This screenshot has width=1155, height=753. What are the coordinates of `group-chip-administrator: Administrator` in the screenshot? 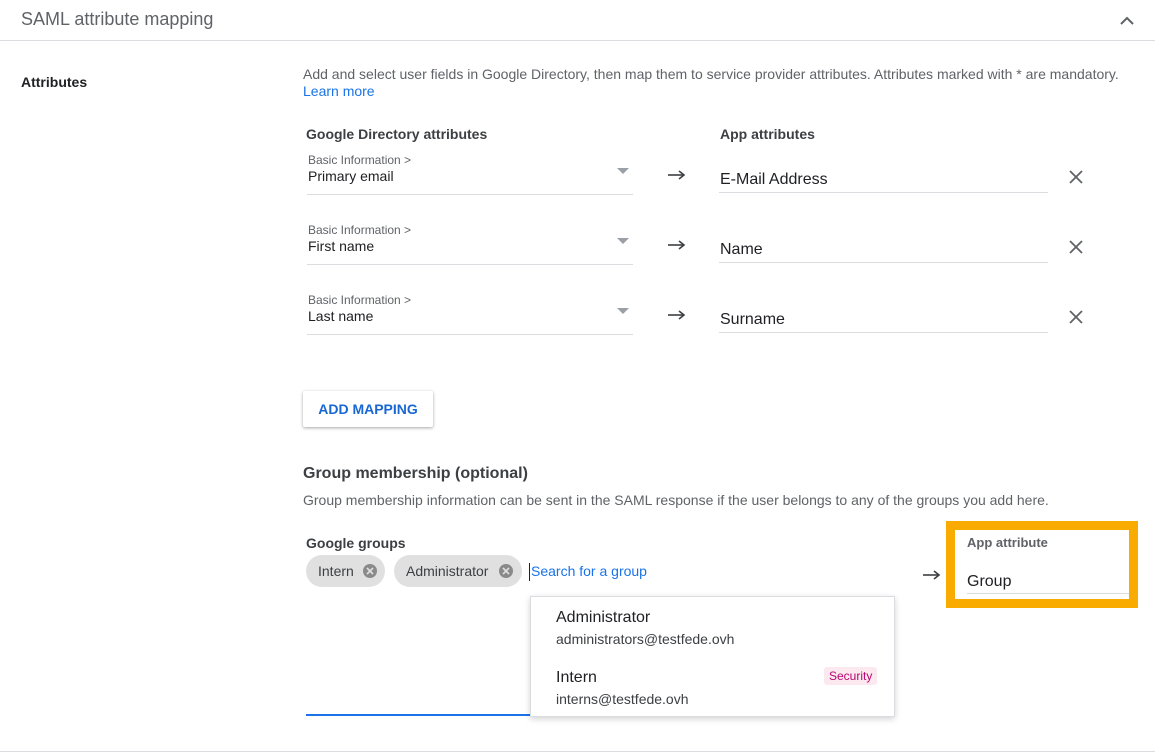 It's located at (458, 571).